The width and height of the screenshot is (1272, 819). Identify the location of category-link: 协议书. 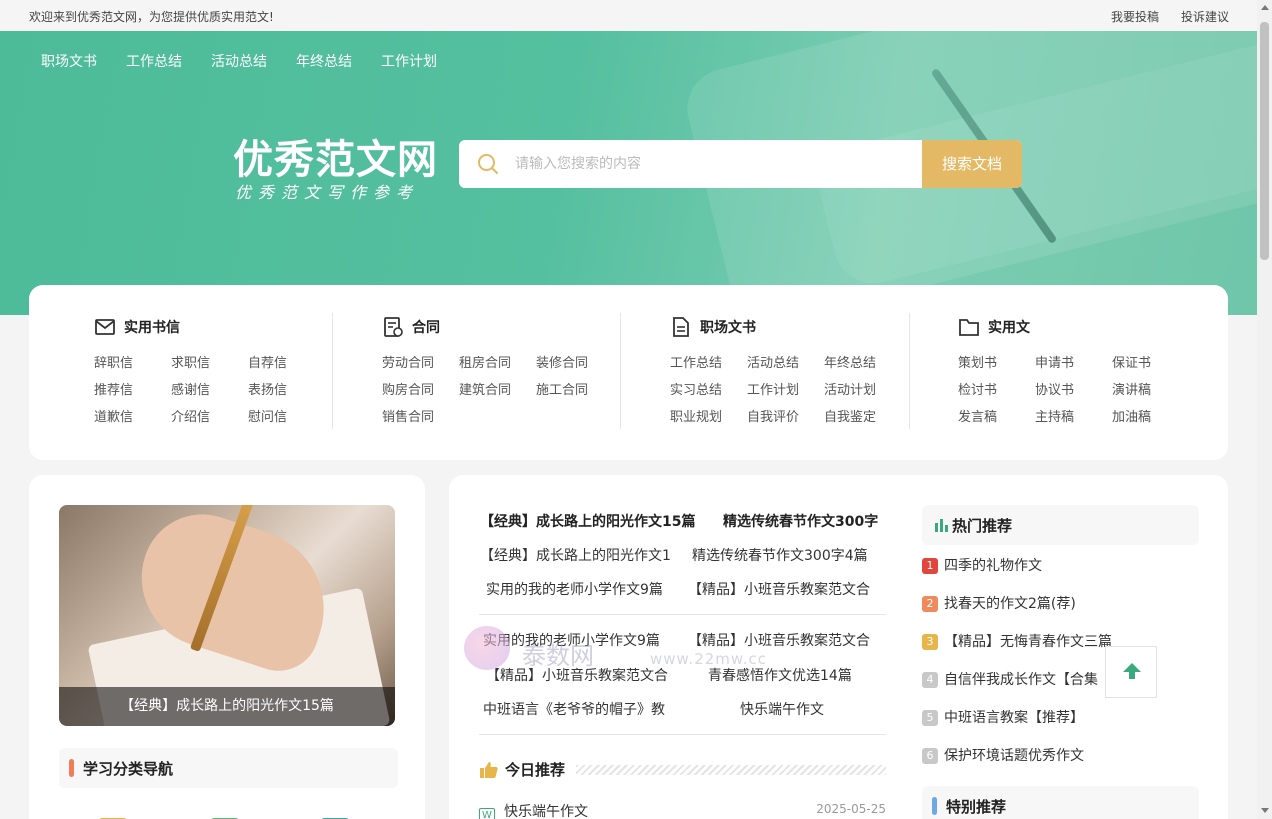
(1073, 388).